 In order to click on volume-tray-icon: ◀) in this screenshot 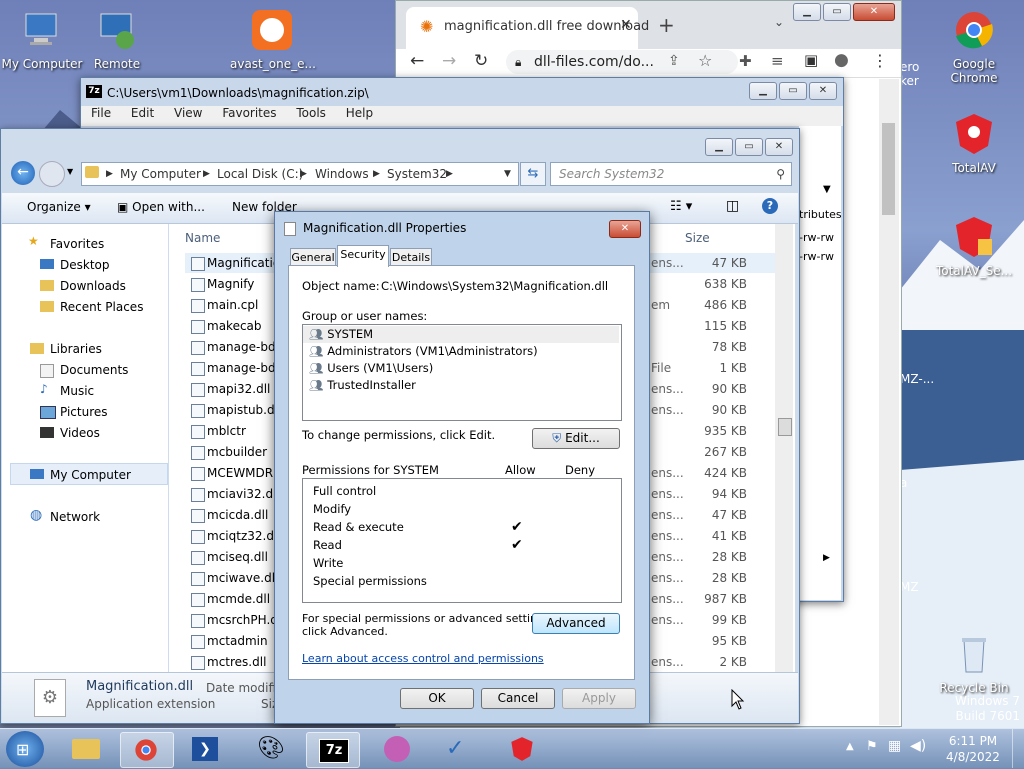, I will do `click(918, 746)`.